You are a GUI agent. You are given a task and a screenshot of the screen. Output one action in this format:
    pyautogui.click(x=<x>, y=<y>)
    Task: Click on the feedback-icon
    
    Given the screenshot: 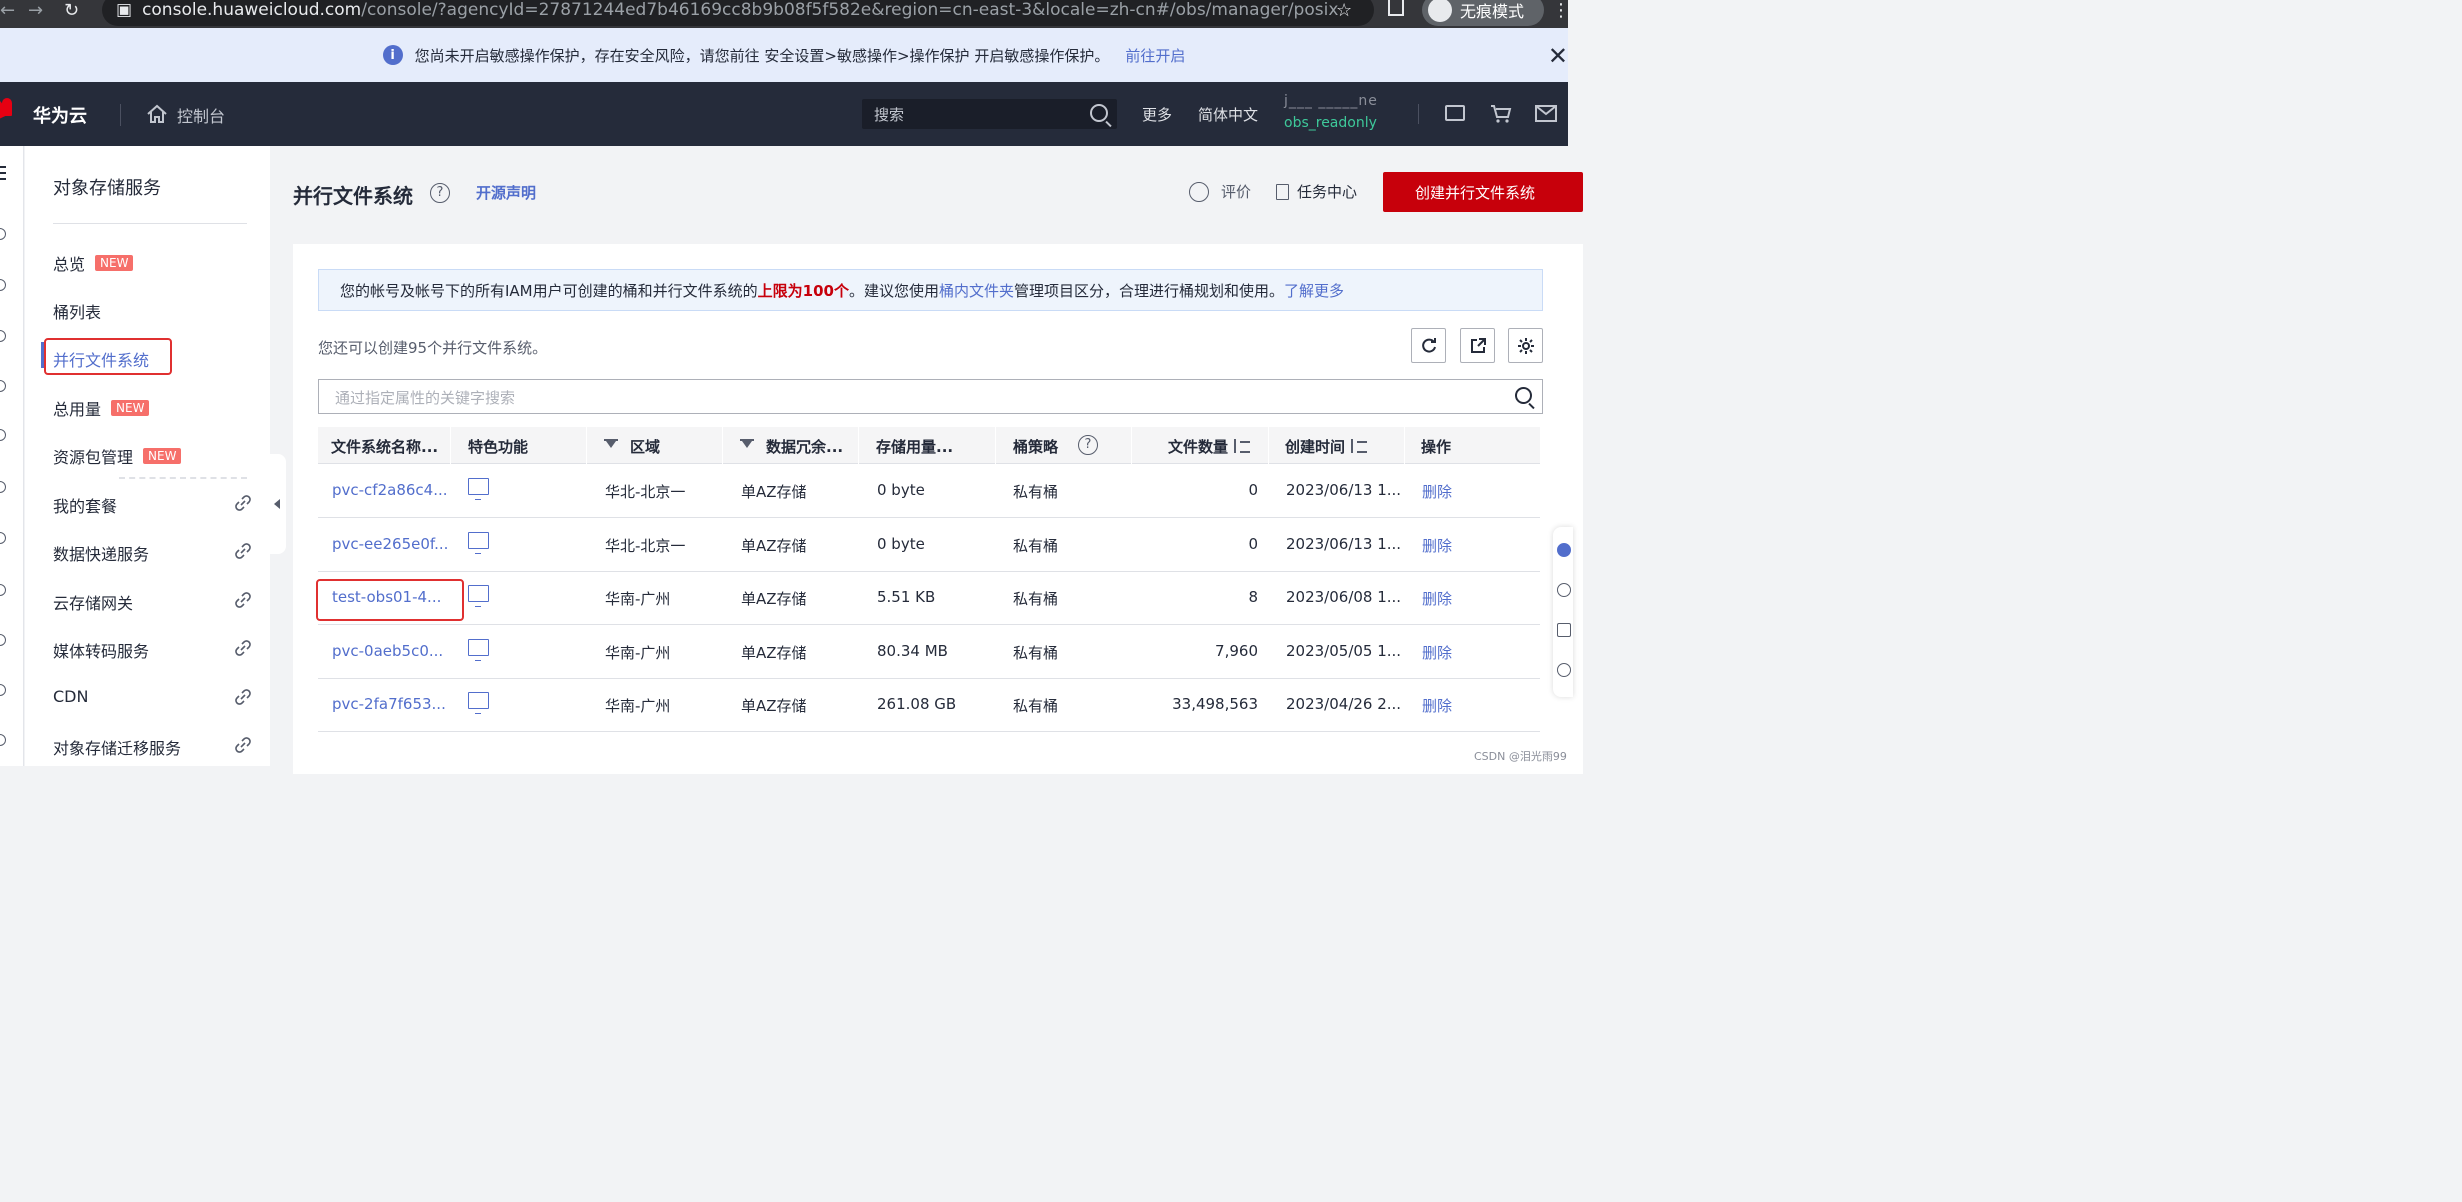 What is the action you would take?
    pyautogui.click(x=1564, y=590)
    